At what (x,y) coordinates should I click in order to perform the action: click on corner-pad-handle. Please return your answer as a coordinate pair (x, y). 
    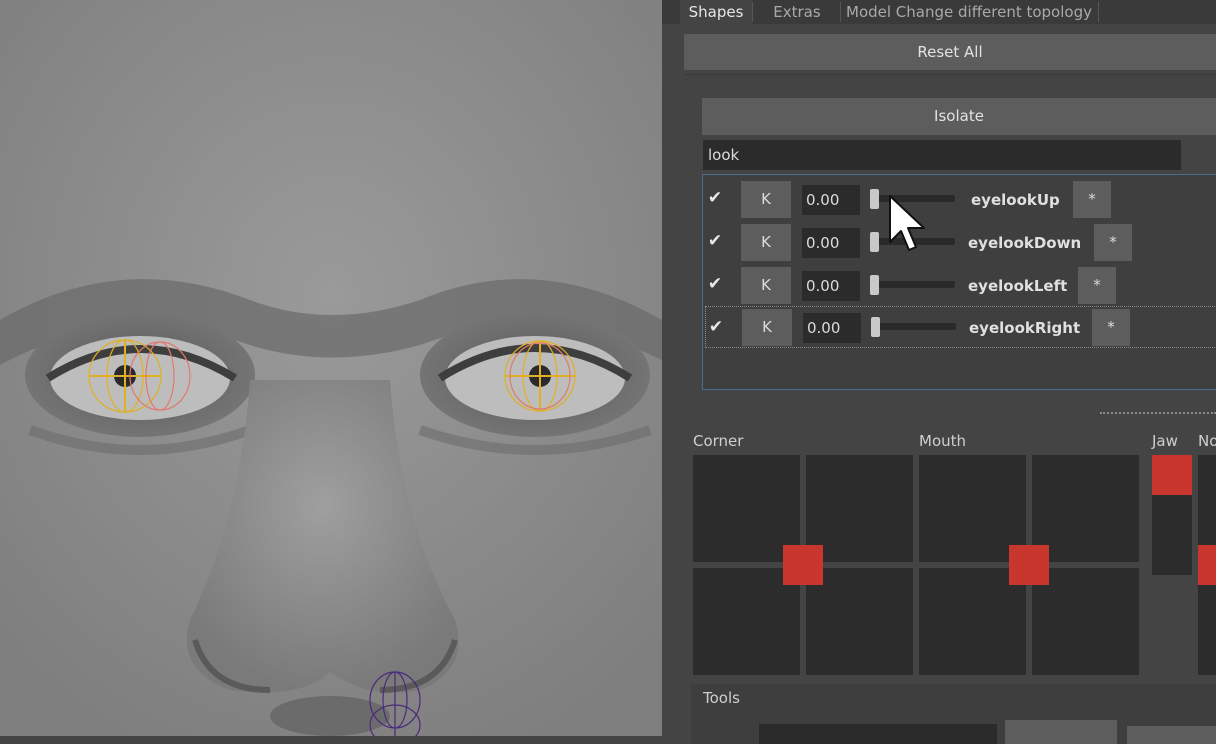
    Looking at the image, I should click on (803, 565).